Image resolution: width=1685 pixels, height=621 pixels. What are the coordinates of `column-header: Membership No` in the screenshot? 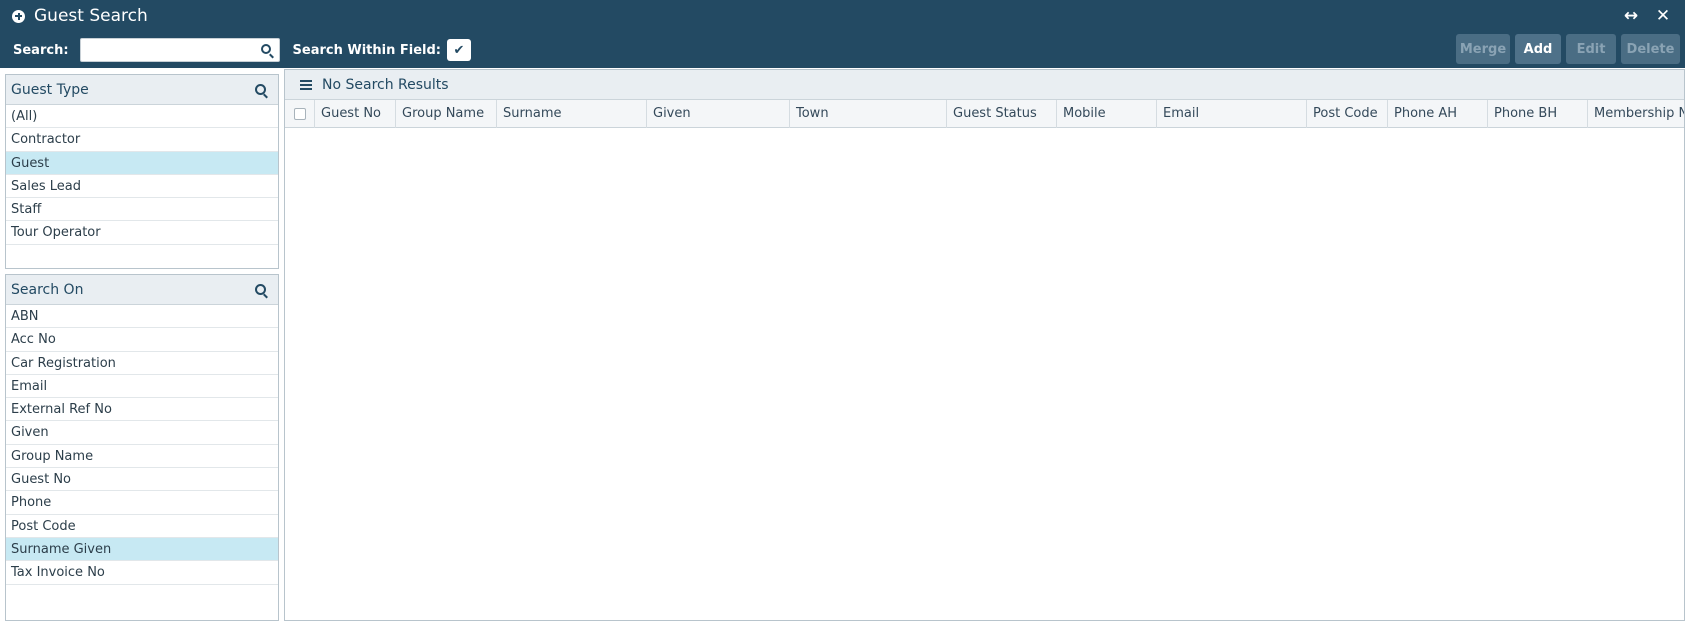 It's located at (1635, 114).